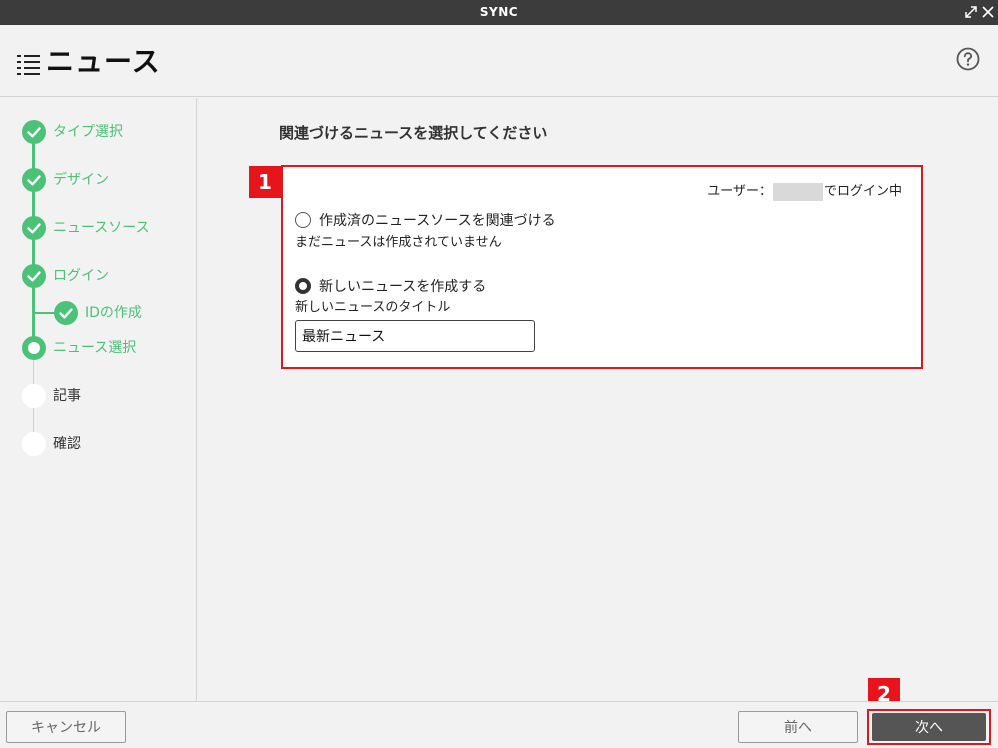  I want to click on new-title-label: 新しいニュースのタイトル, so click(373, 307).